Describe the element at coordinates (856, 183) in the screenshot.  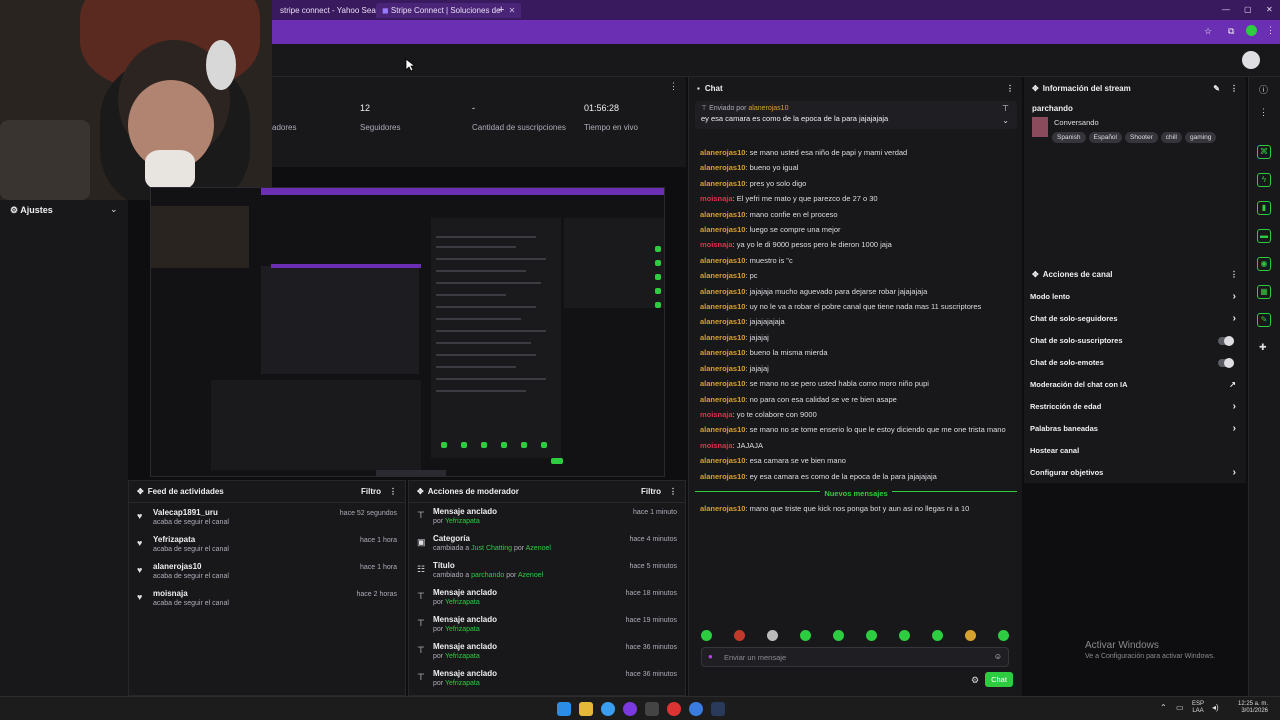
I see `chat-message: alanerojas10: pres yo solo digo` at that location.